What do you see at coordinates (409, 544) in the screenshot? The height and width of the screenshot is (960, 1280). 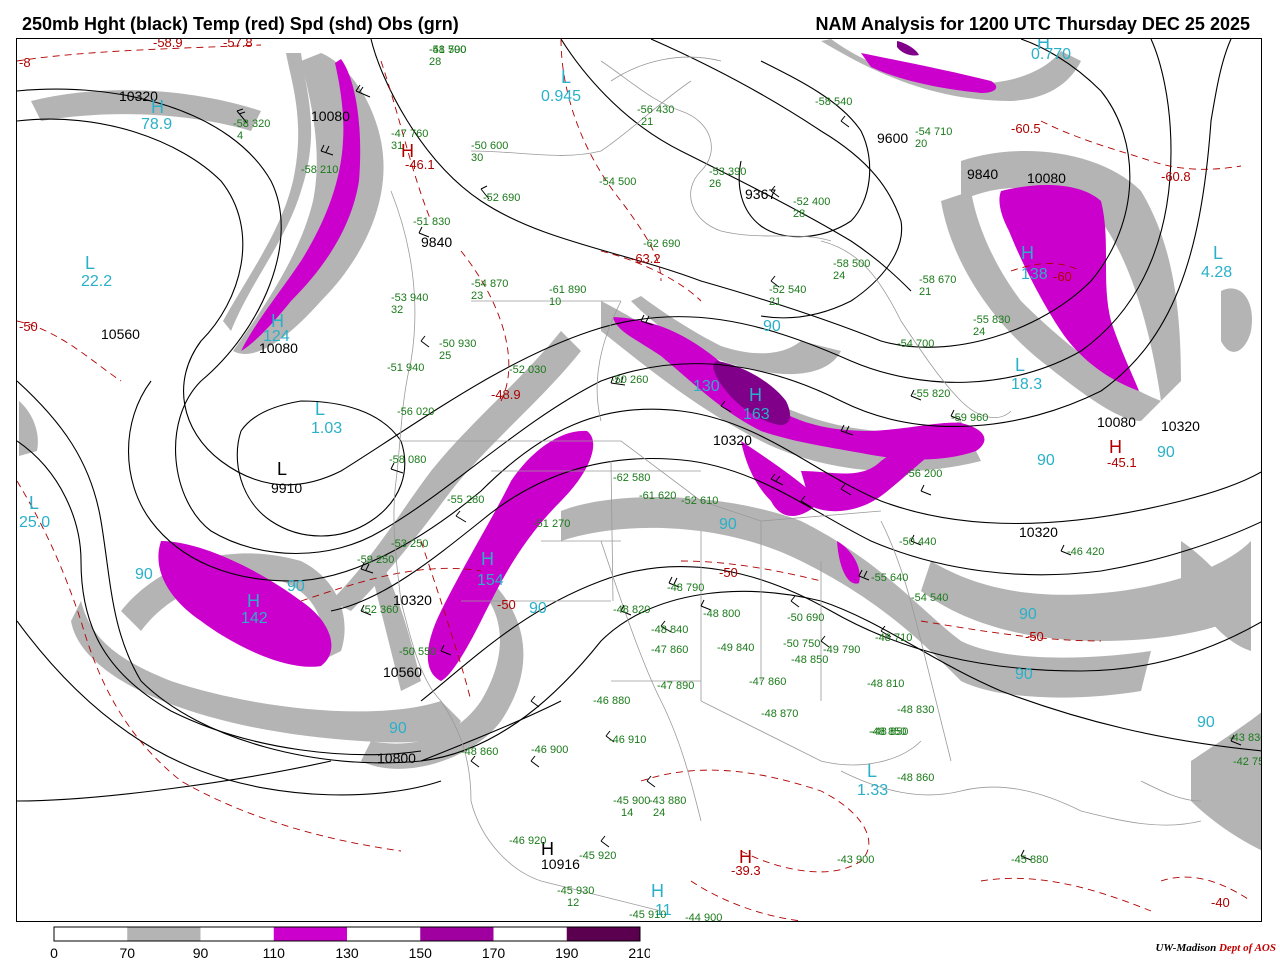 I see `station-obs-label: -53 250` at bounding box center [409, 544].